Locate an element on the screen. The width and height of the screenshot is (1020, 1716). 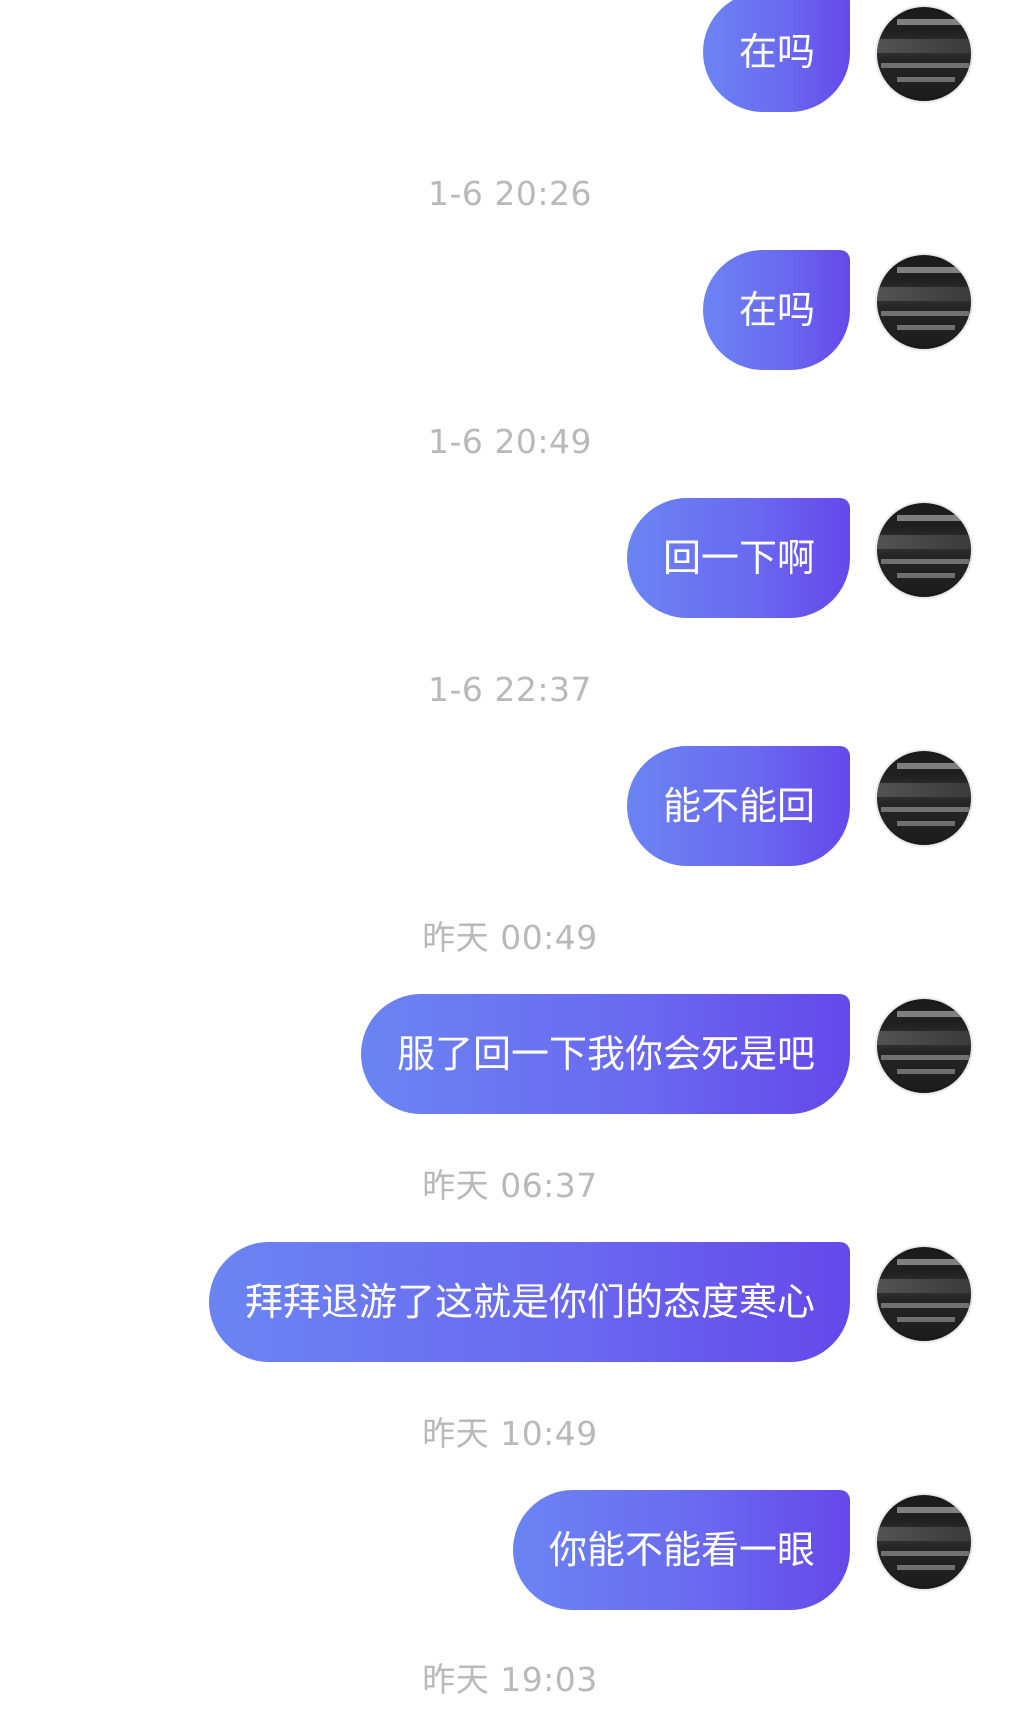
message-bubble: 服了回一下我你会死是吧 is located at coordinates (605, 1054).